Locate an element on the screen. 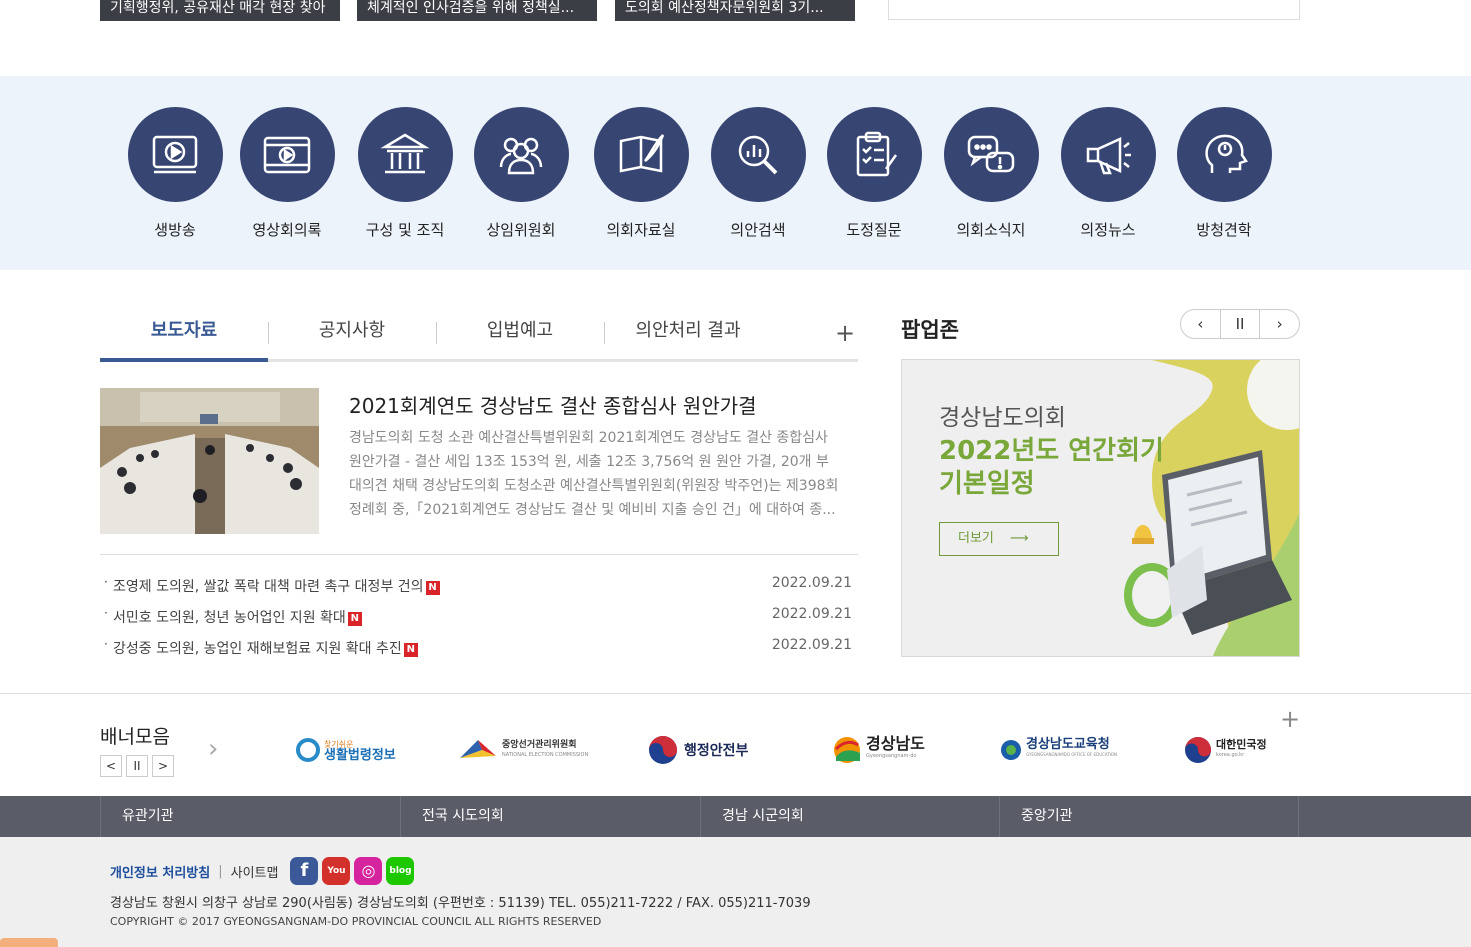 This screenshot has width=1471, height=947. feature-photo is located at coordinates (209, 461).